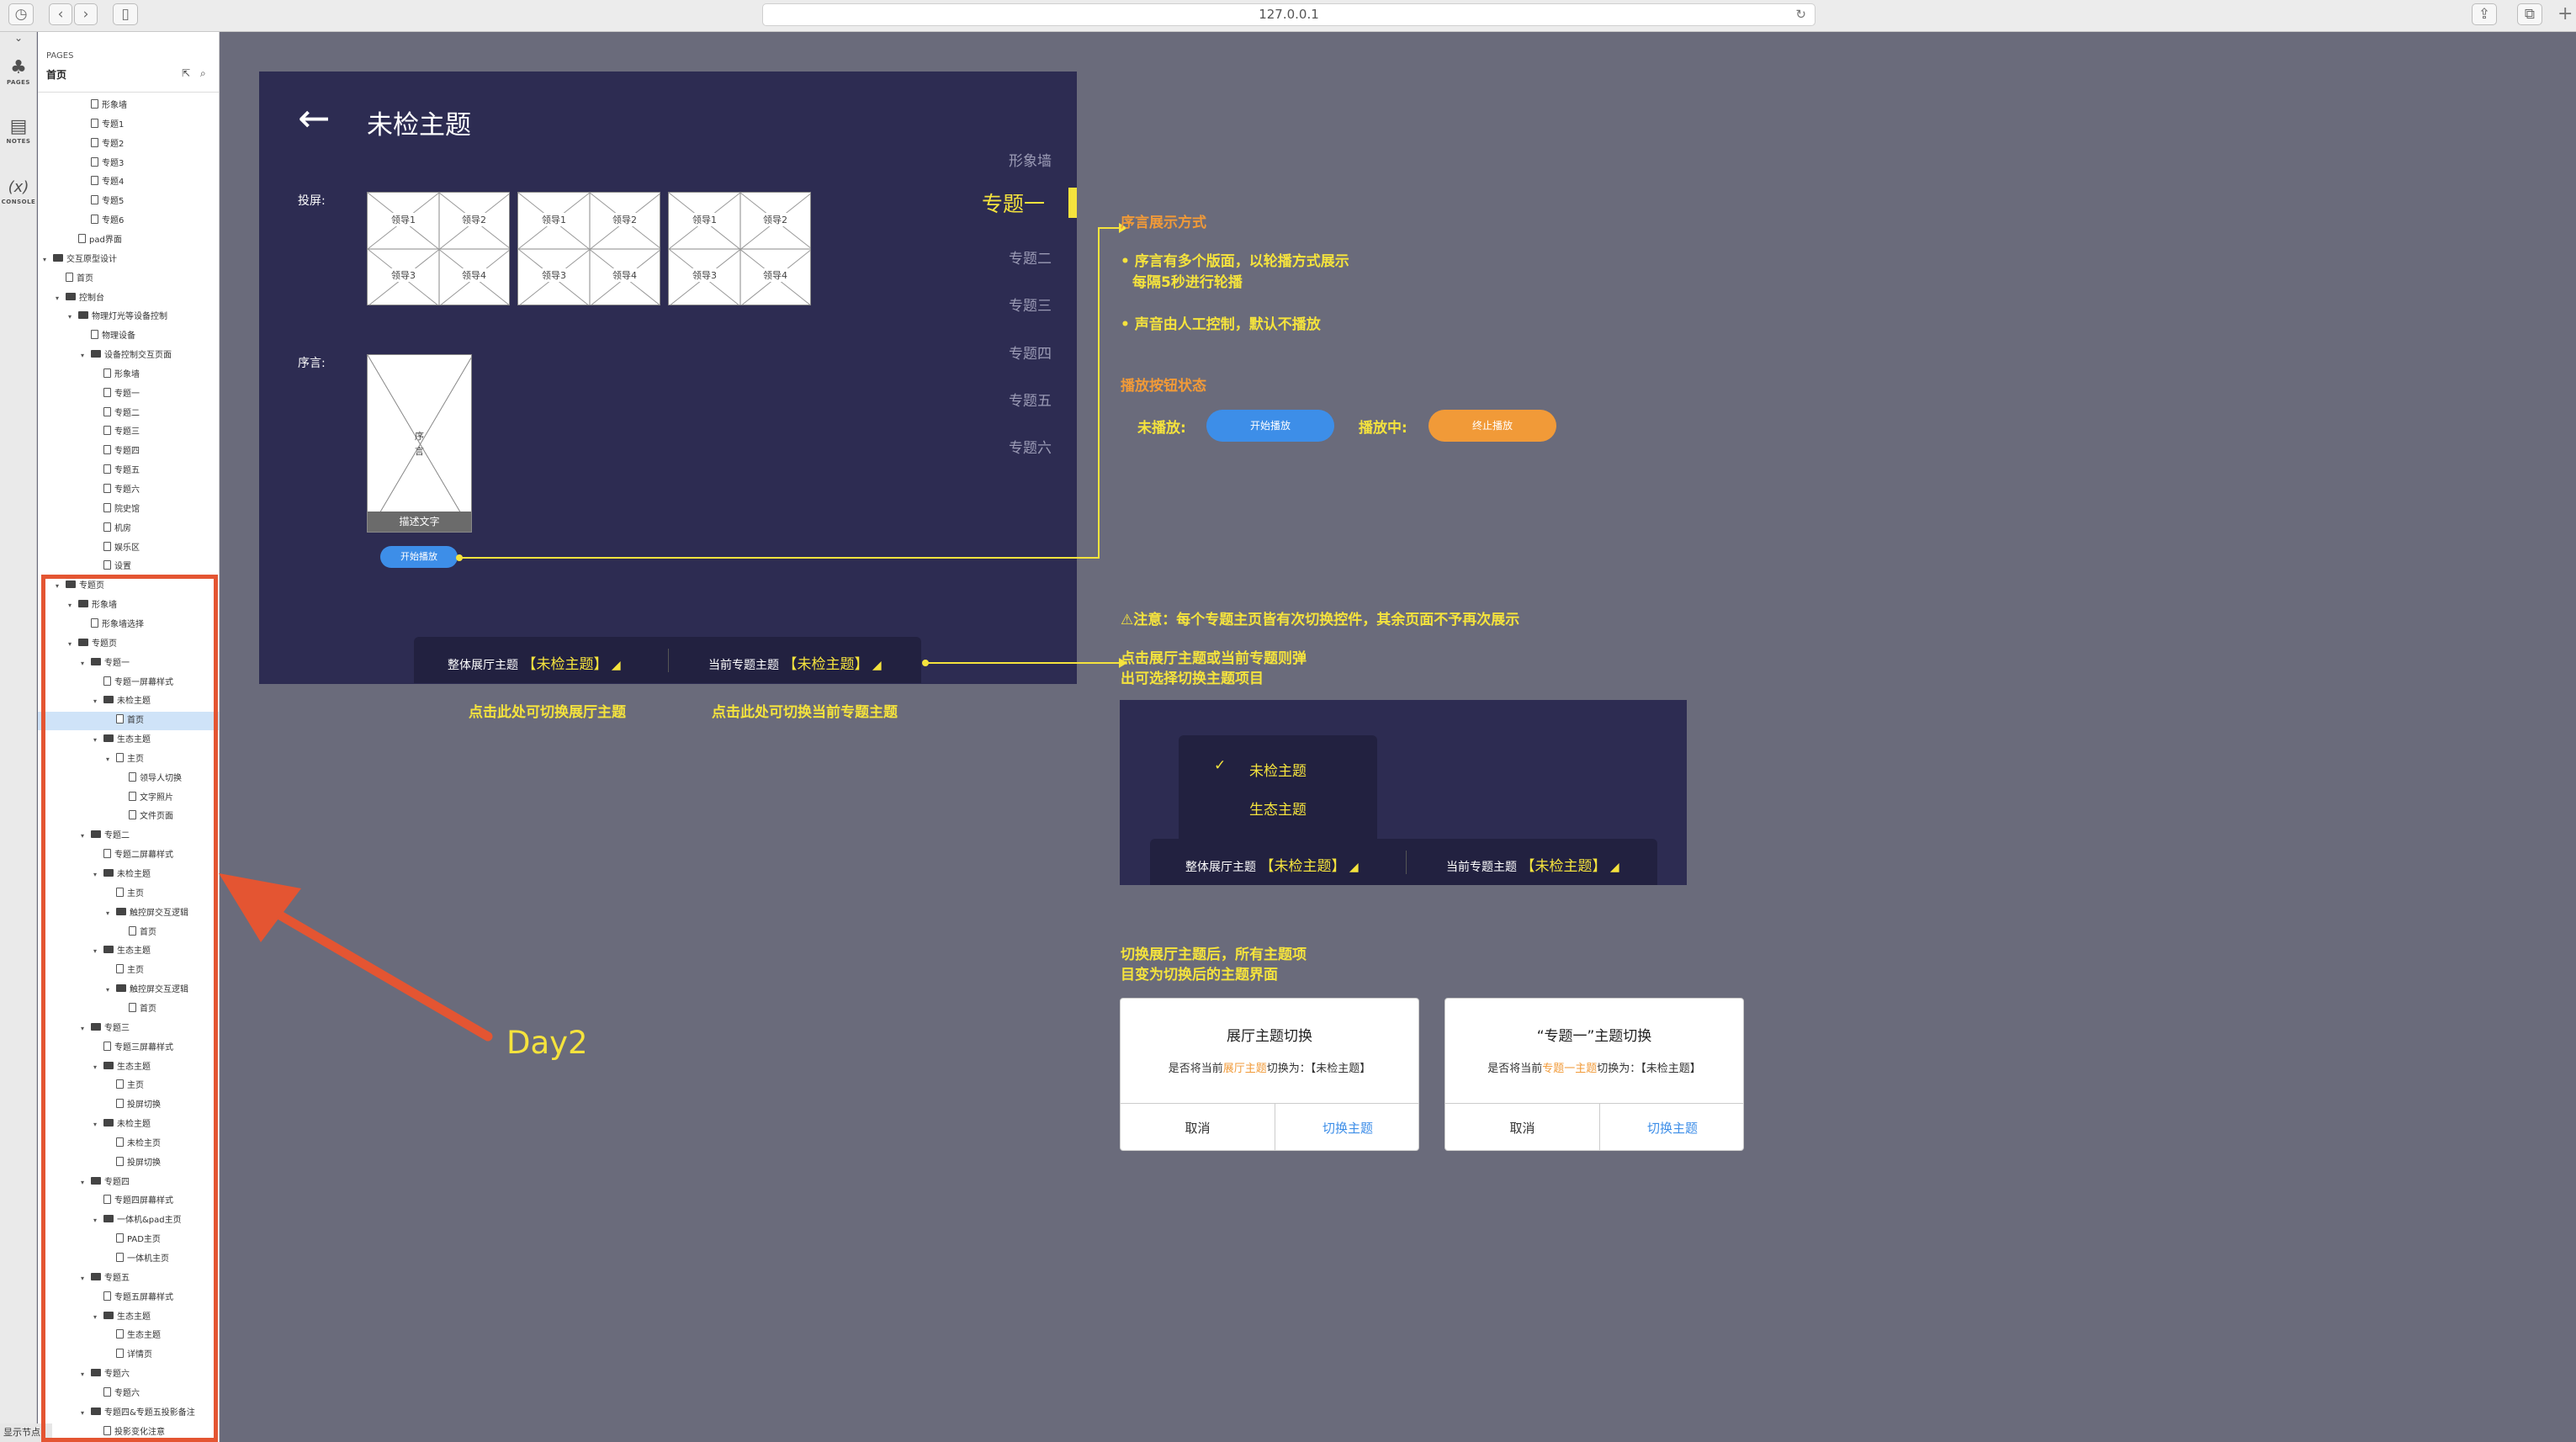 The width and height of the screenshot is (2576, 1442). Describe the element at coordinates (314, 118) in the screenshot. I see `back-arrow-icon: ←` at that location.